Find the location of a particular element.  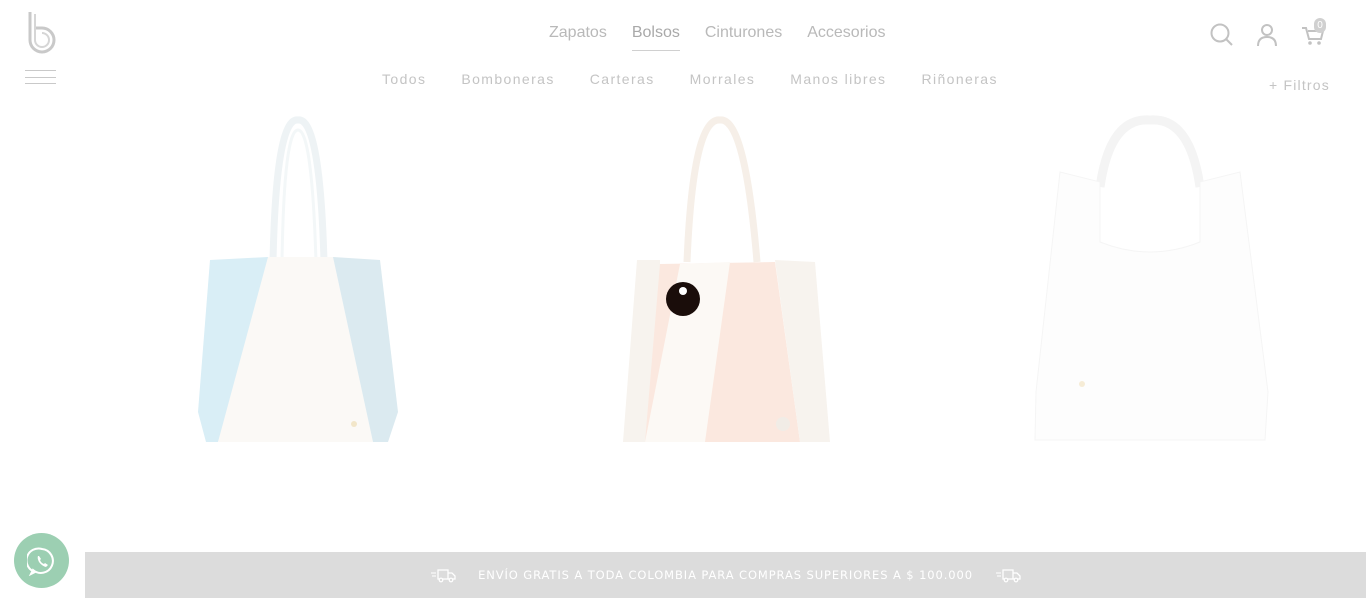

main-nav: Zapatos Bolsos Cinturones Accesorios is located at coordinates (717, 37).